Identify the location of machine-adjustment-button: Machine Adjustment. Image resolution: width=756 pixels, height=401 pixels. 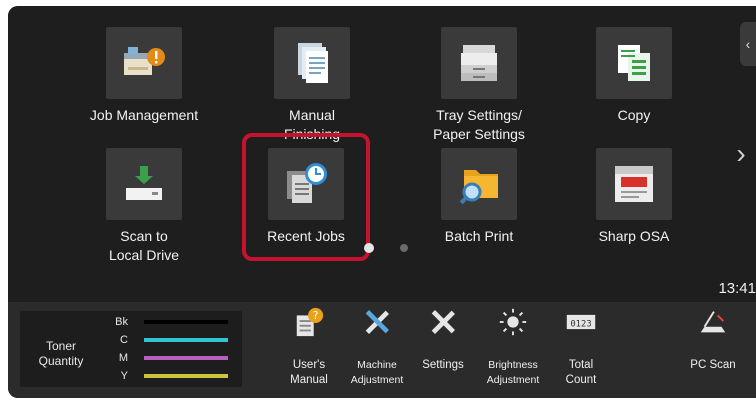
(377, 350).